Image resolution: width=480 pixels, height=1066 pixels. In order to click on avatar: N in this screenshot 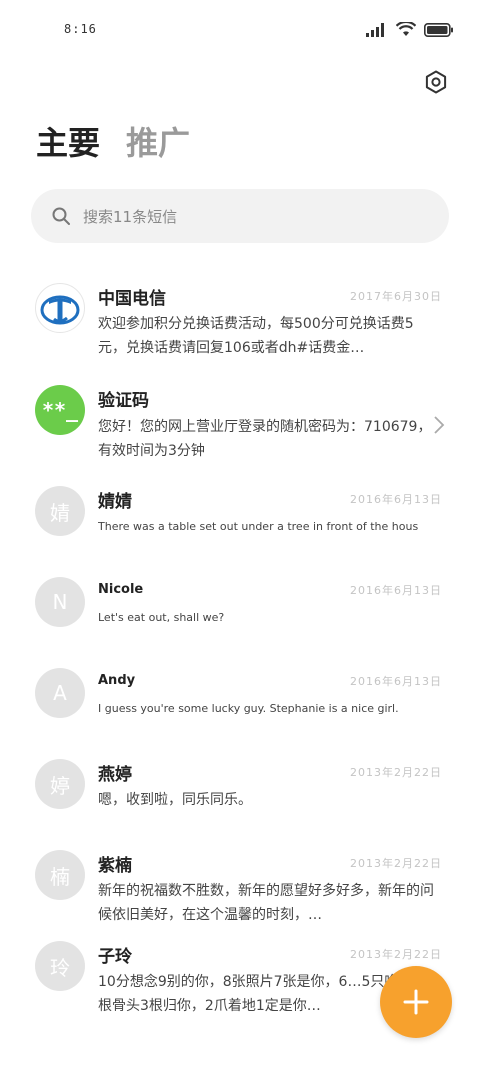, I will do `click(60, 602)`.